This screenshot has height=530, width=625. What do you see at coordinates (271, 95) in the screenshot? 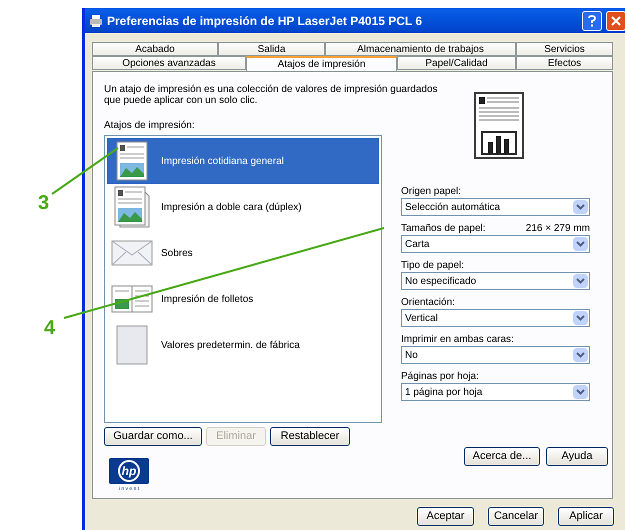
I see `description-text: Un atajo de impresión es una colección de valores de impresión guardados que puede aplicar con un solo clic.` at bounding box center [271, 95].